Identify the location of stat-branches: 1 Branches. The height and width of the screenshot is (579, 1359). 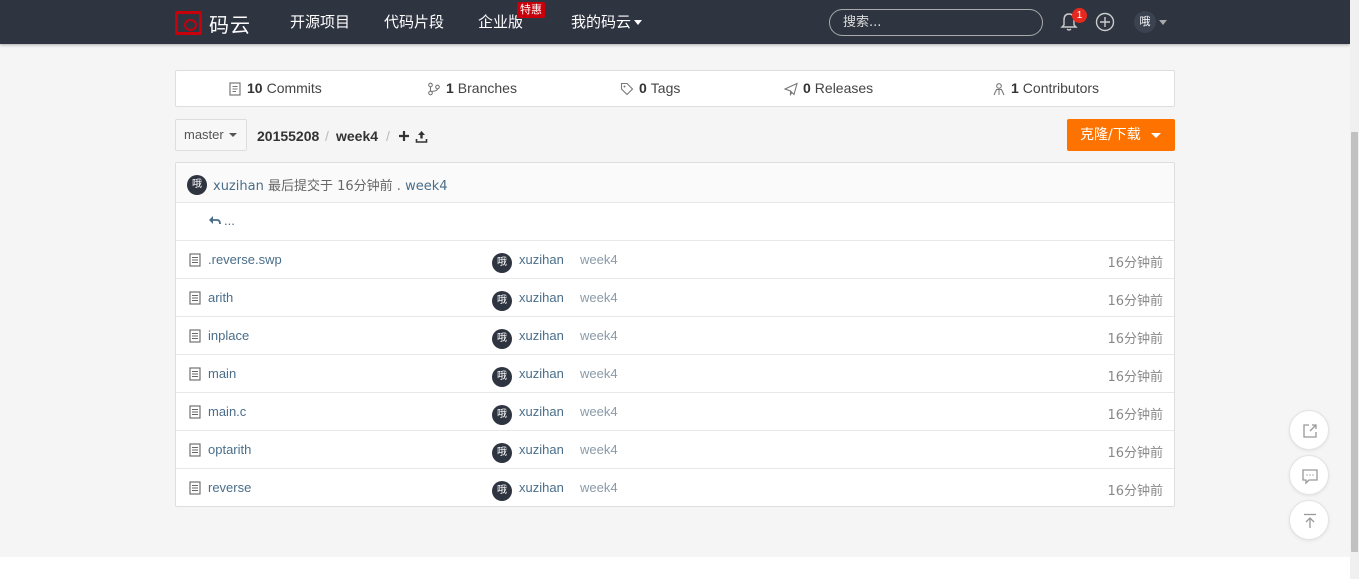
(472, 88).